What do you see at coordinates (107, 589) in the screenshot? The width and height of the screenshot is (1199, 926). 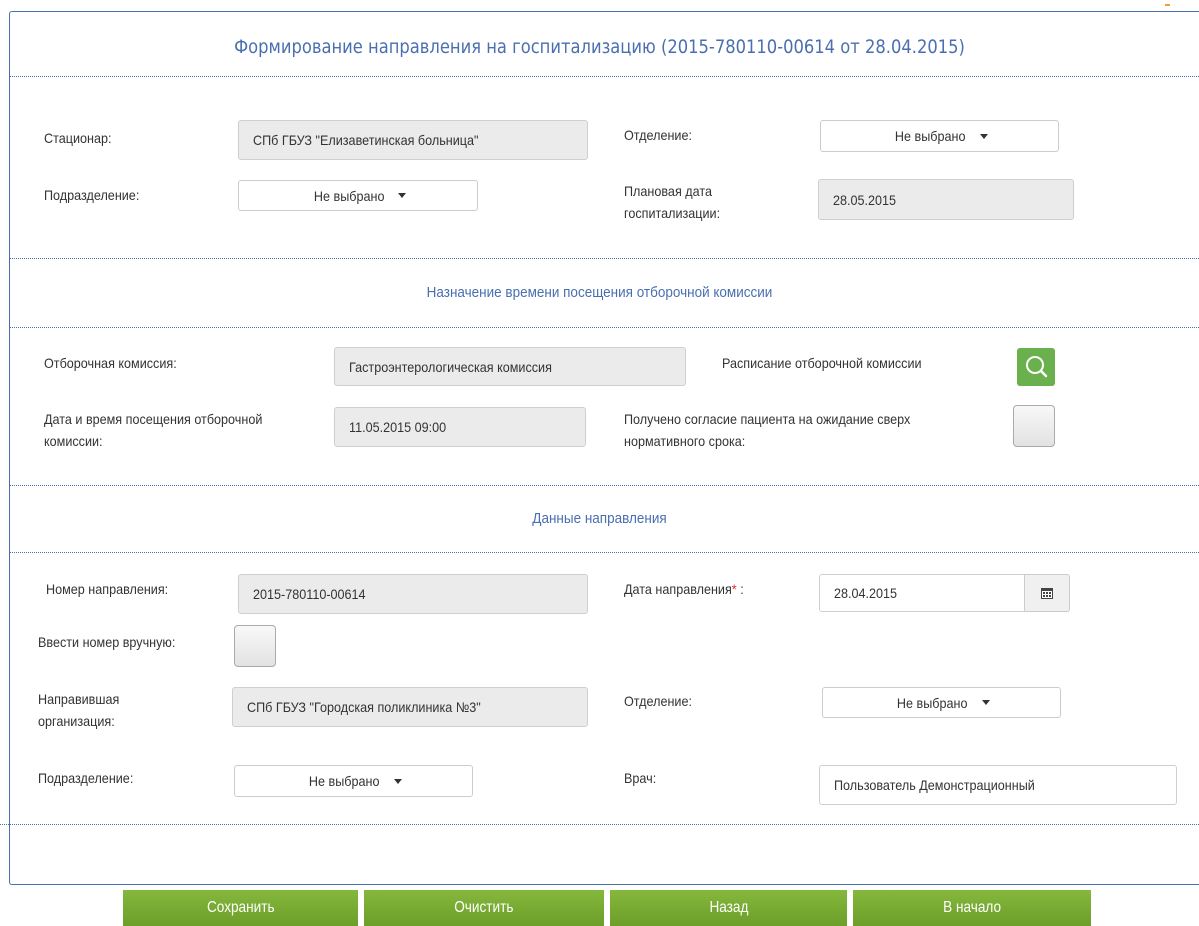 I see `referral-number-label: Номер направления:` at bounding box center [107, 589].